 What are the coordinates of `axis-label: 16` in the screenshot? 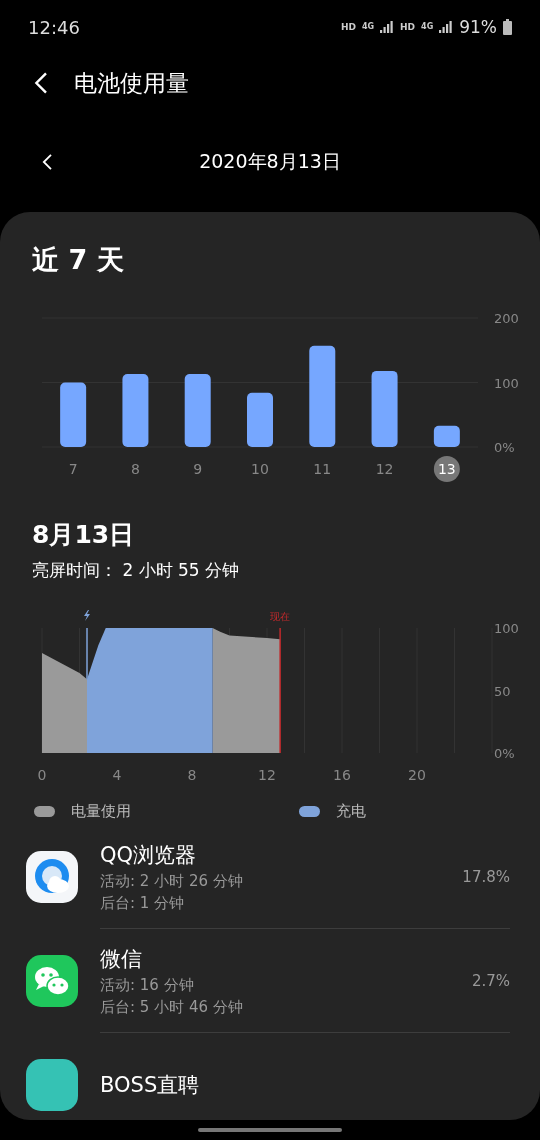 It's located at (342, 775).